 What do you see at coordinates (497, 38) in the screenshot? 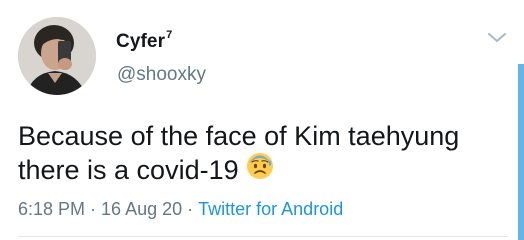
I see `chevron-down-icon` at bounding box center [497, 38].